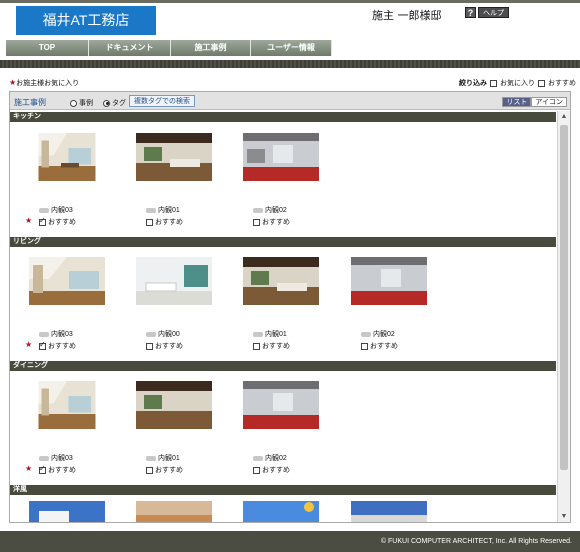 Image resolution: width=580 pixels, height=552 pixels. I want to click on tab-list: リスト, so click(517, 102).